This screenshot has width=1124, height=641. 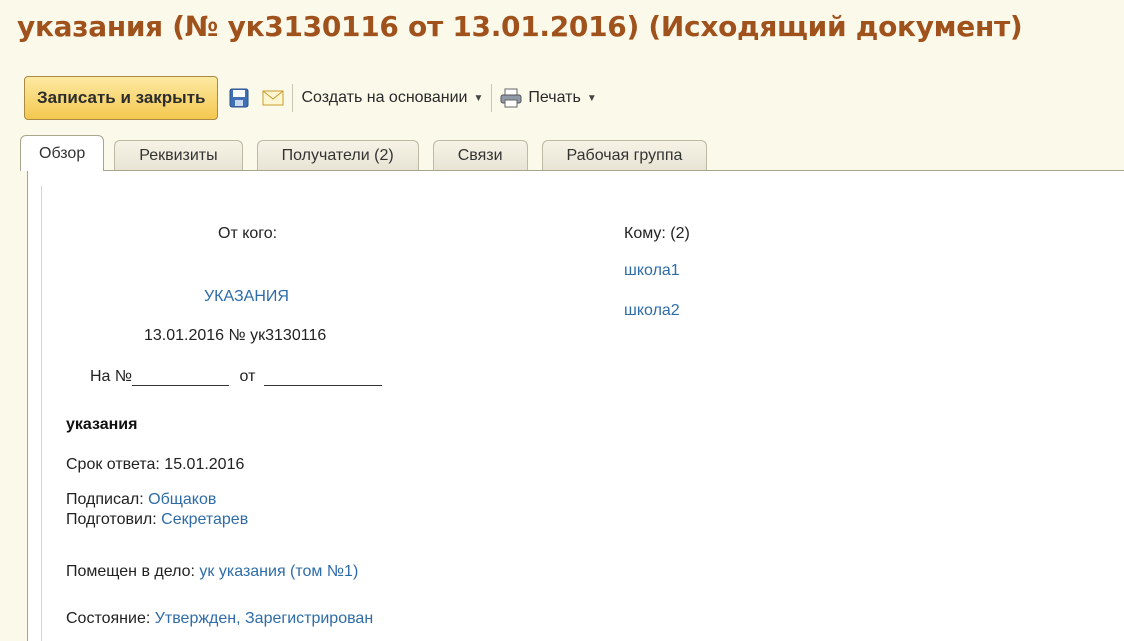 I want to click on signed-by: Подписал: Общаков, so click(x=141, y=500).